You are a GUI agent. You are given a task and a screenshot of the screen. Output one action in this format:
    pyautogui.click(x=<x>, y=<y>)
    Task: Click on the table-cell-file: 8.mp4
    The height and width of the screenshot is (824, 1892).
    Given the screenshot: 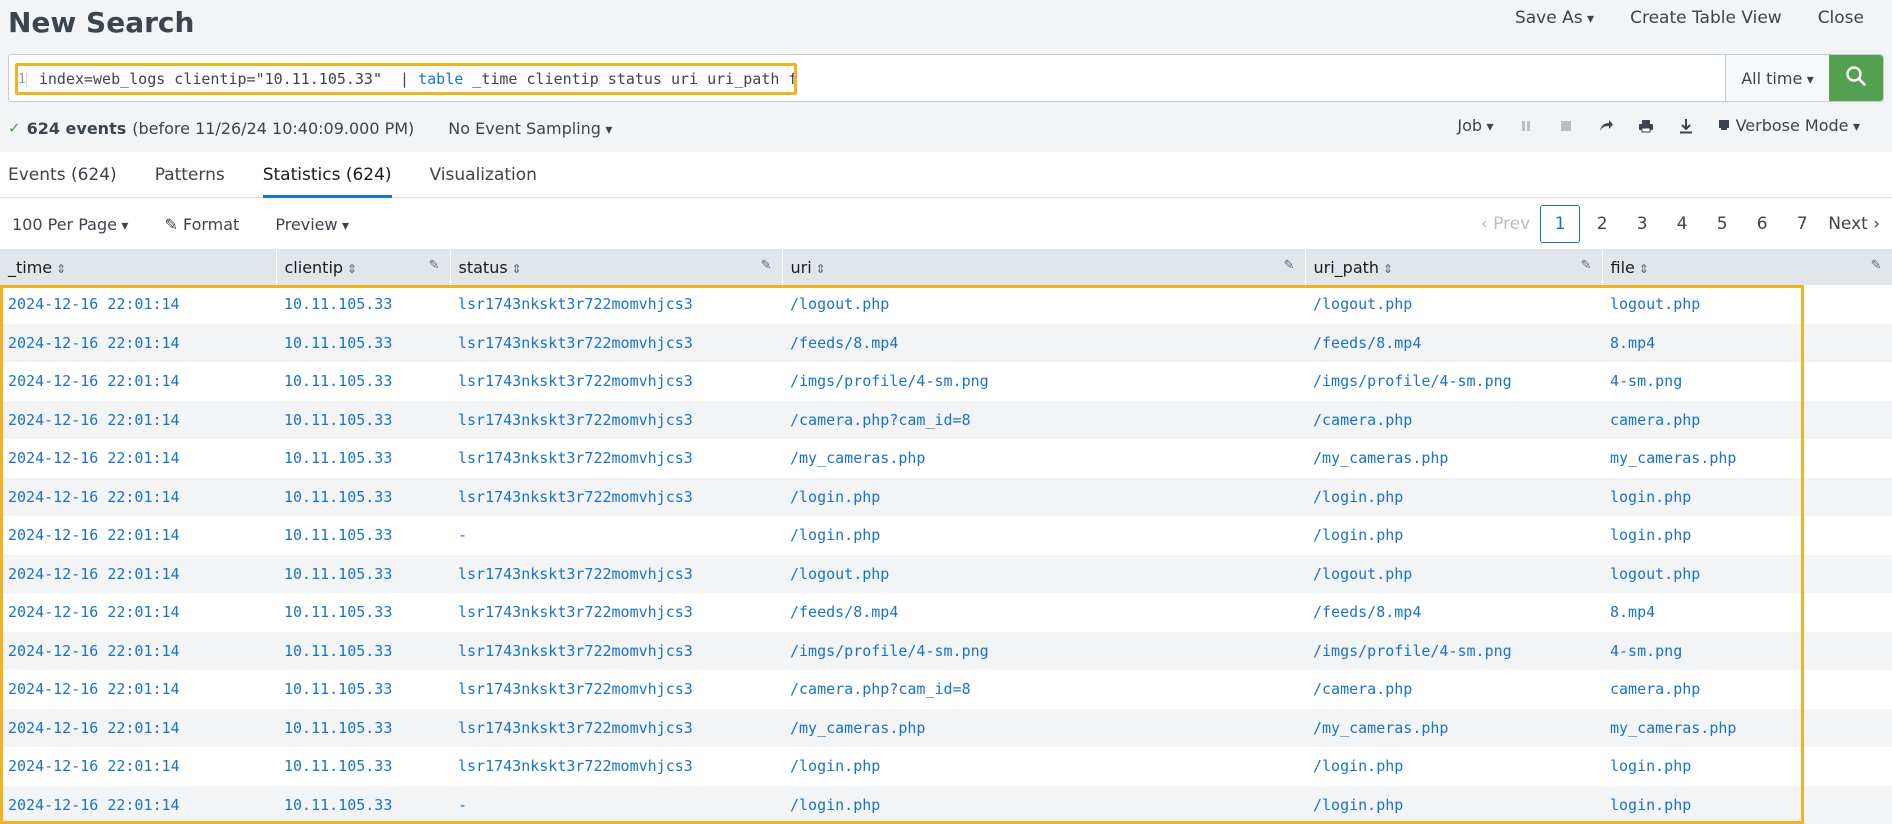 What is the action you would take?
    pyautogui.click(x=1747, y=612)
    